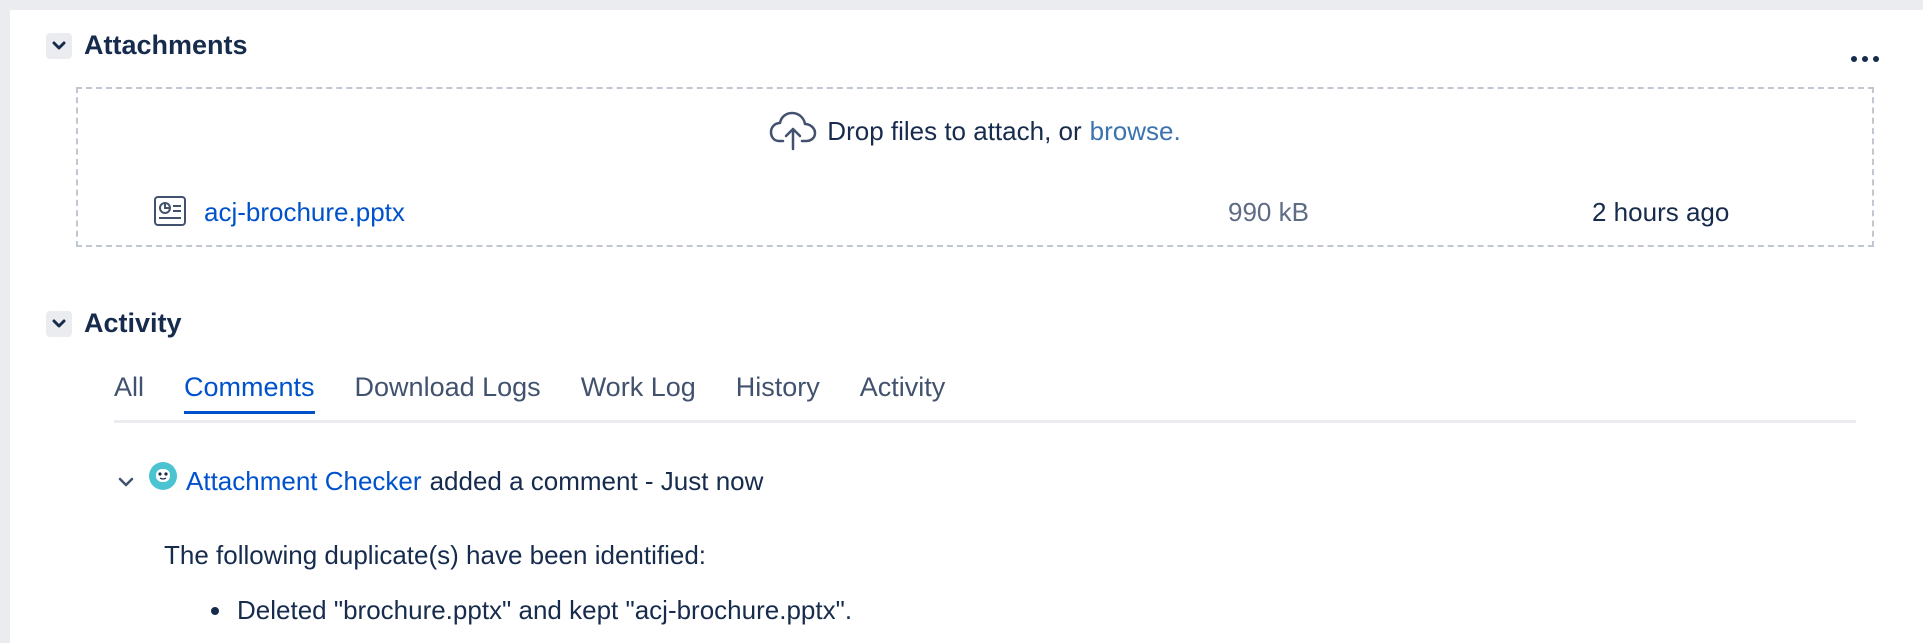 This screenshot has height=643, width=1923. I want to click on avatar, so click(163, 476).